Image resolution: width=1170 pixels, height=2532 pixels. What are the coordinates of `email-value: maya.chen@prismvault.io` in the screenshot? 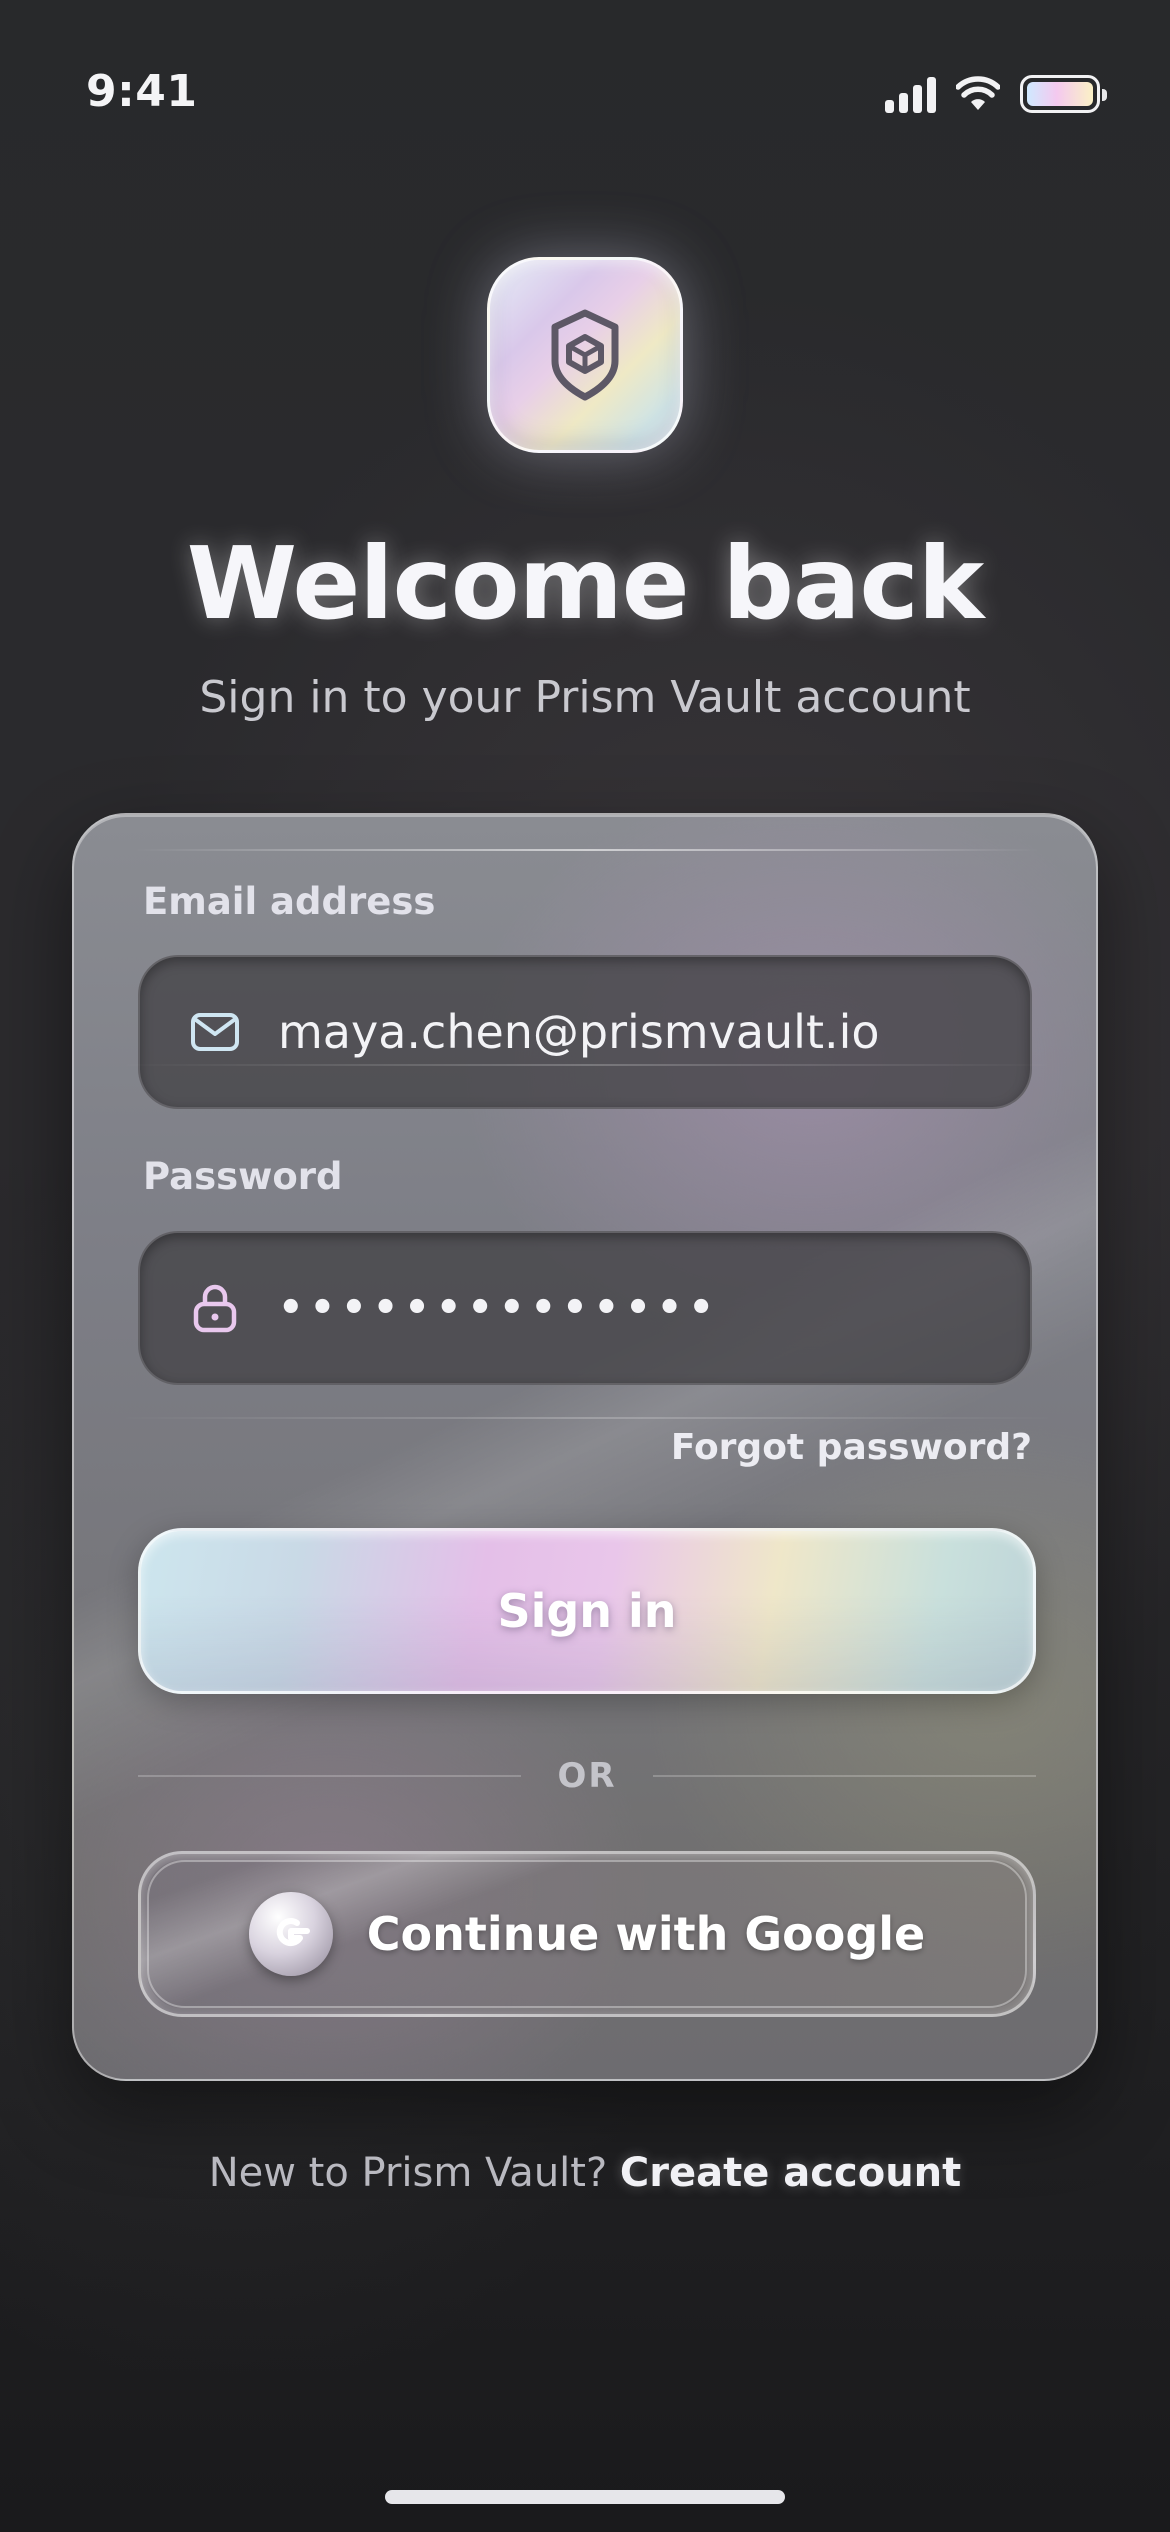 It's located at (579, 1032).